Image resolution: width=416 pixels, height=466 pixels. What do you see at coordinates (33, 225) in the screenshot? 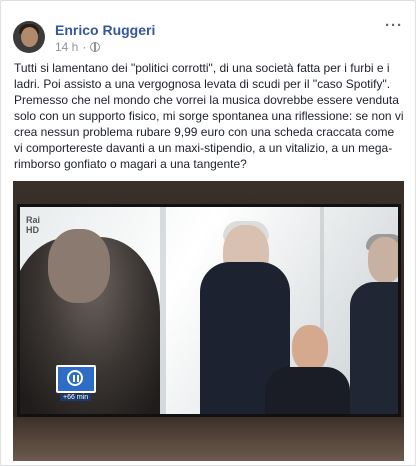
I see `tv-logo: Rai HD` at bounding box center [33, 225].